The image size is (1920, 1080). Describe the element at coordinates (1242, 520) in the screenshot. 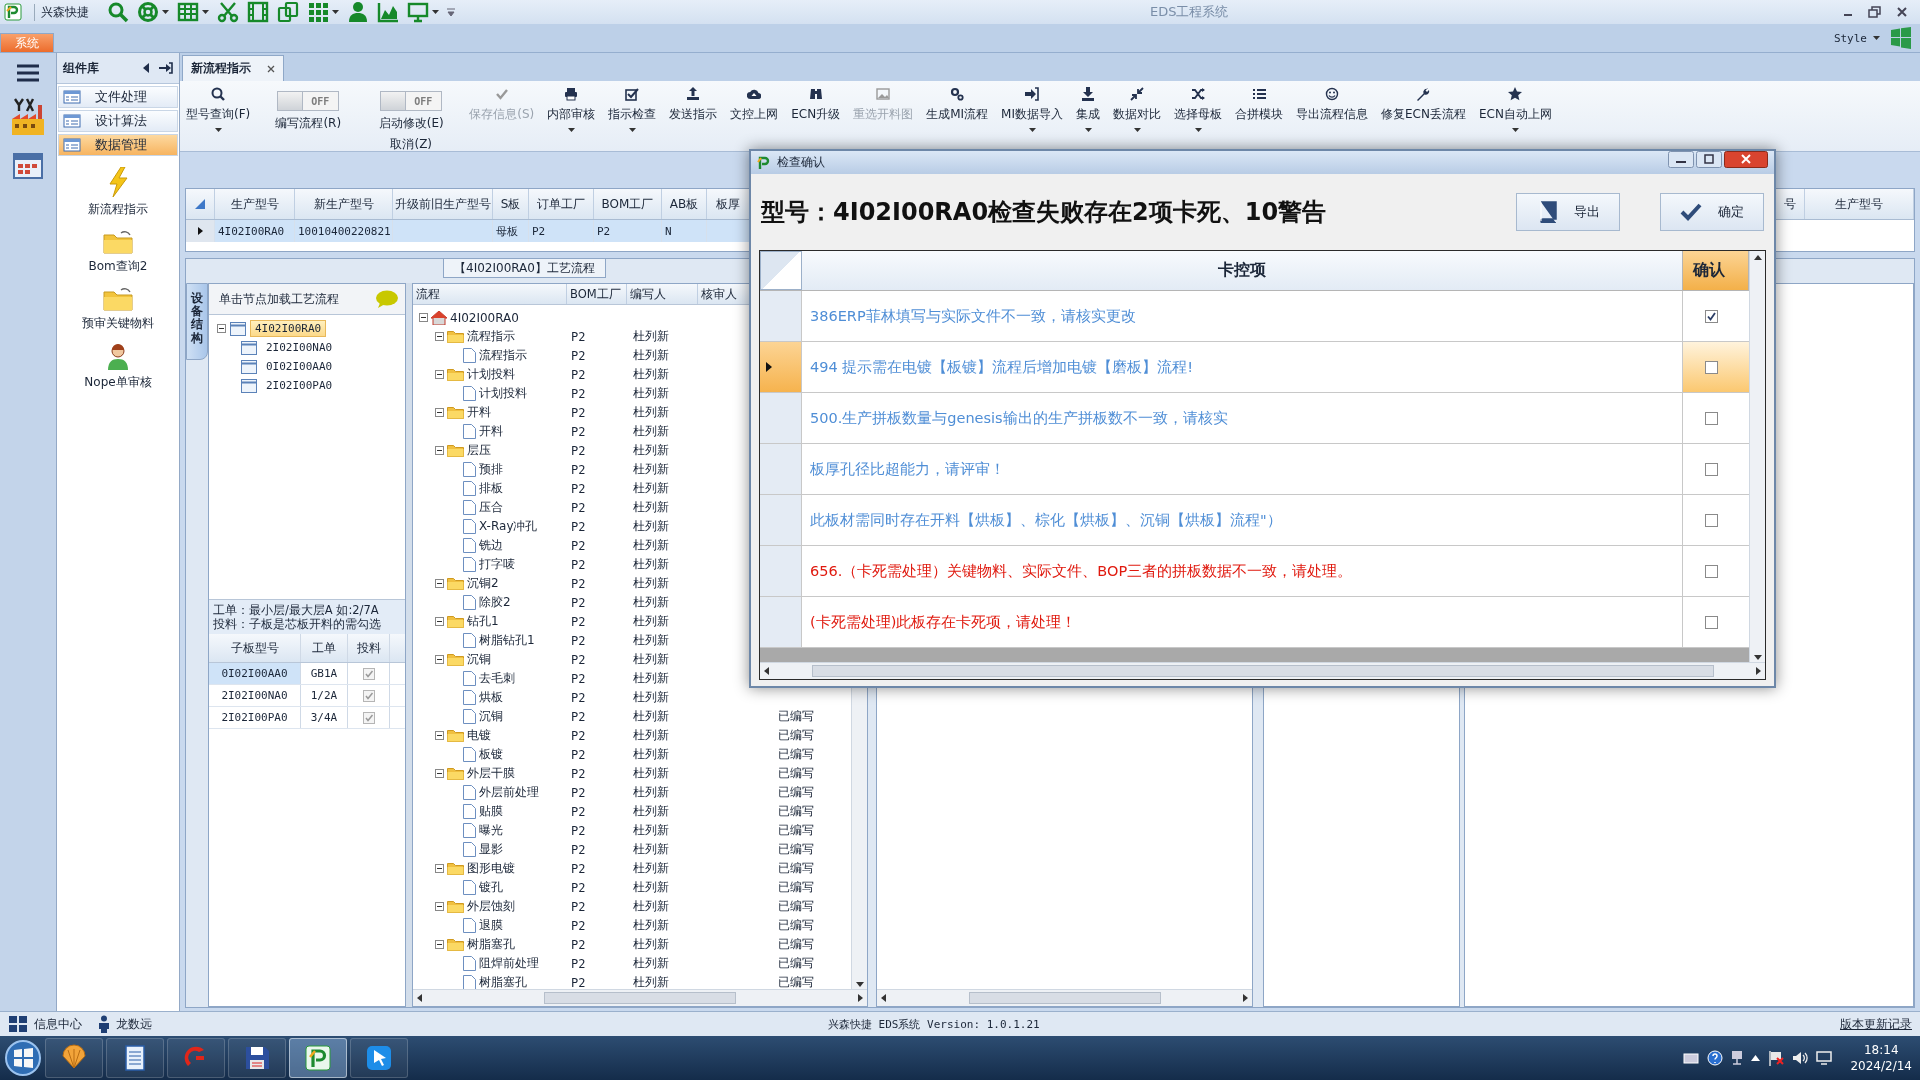

I see `table-cell: 此板材需同时存在开料【烘板】、棕化【烘板】、沉铜【烘板】流程"）` at that location.